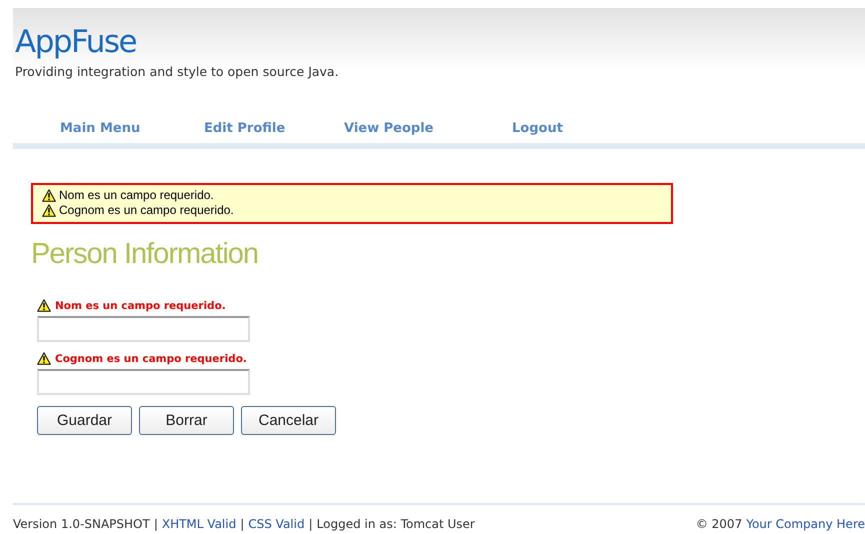 This screenshot has height=534, width=865. I want to click on field-error: Cognom es un campo requerido., so click(151, 358).